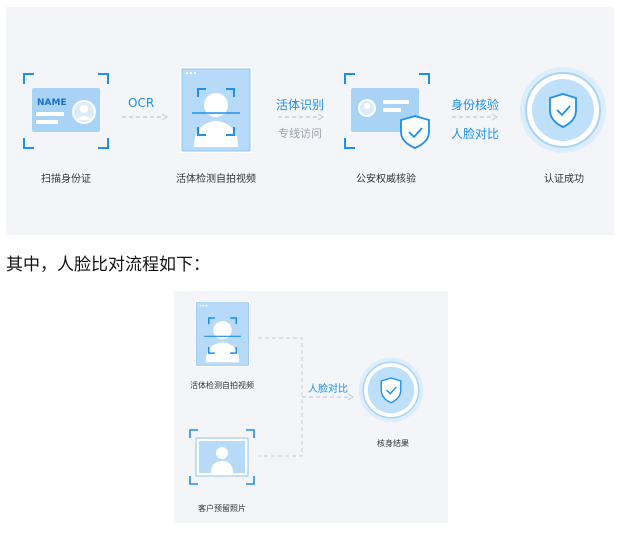 This screenshot has width=635, height=545. I want to click on input-label-reserved-photo: 客户预留照片, so click(222, 508).